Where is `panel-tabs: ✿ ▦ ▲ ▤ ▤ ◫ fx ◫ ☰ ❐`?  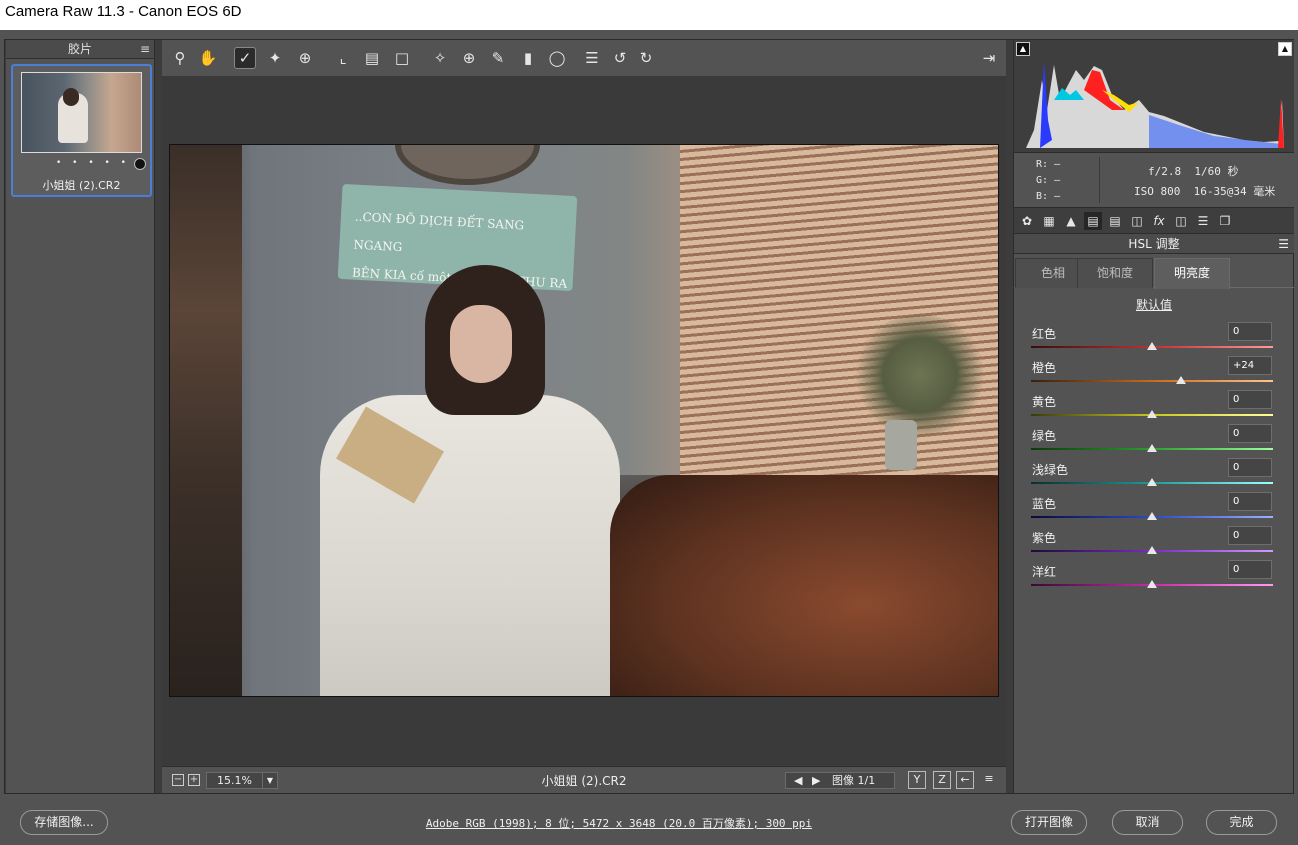 panel-tabs: ✿ ▦ ▲ ▤ ▤ ◫ fx ◫ ☰ ❐ is located at coordinates (1154, 221).